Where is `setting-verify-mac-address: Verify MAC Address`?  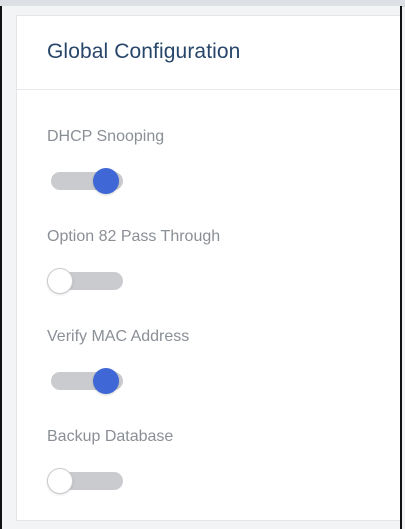
setting-verify-mac-address: Verify MAC Address is located at coordinates (118, 361).